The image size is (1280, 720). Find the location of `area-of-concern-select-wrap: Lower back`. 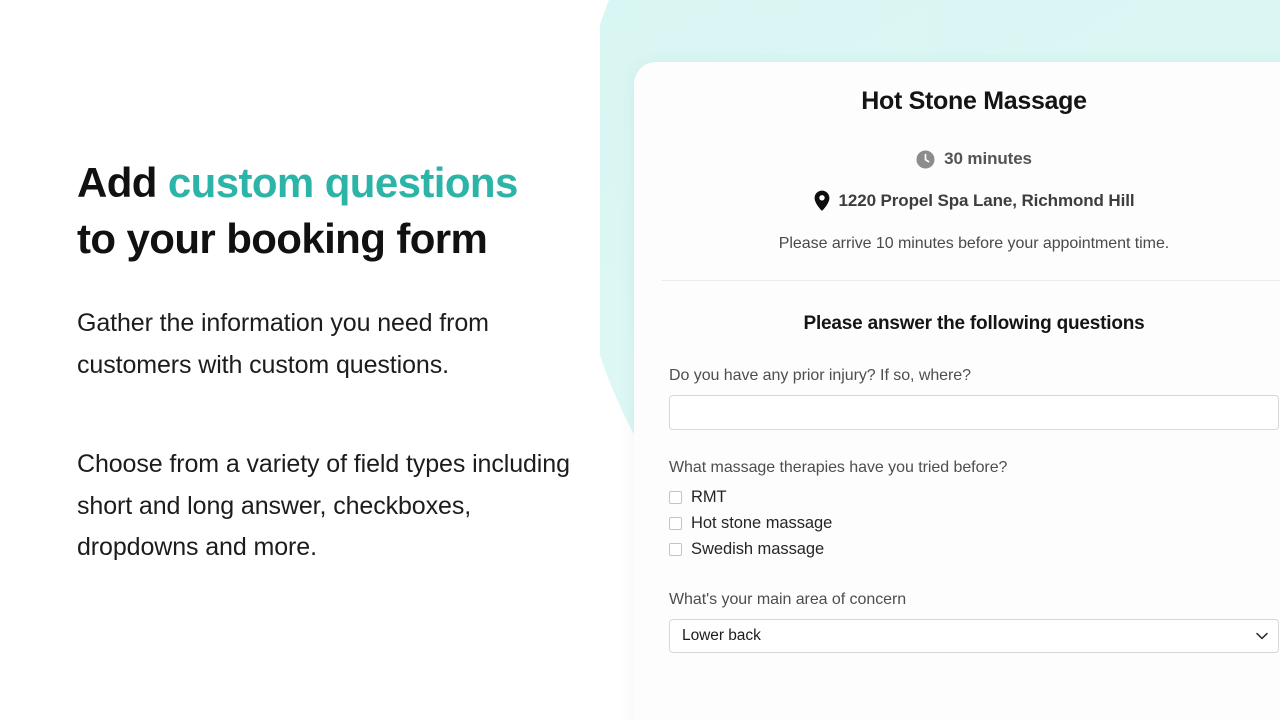

area-of-concern-select-wrap: Lower back is located at coordinates (974, 636).